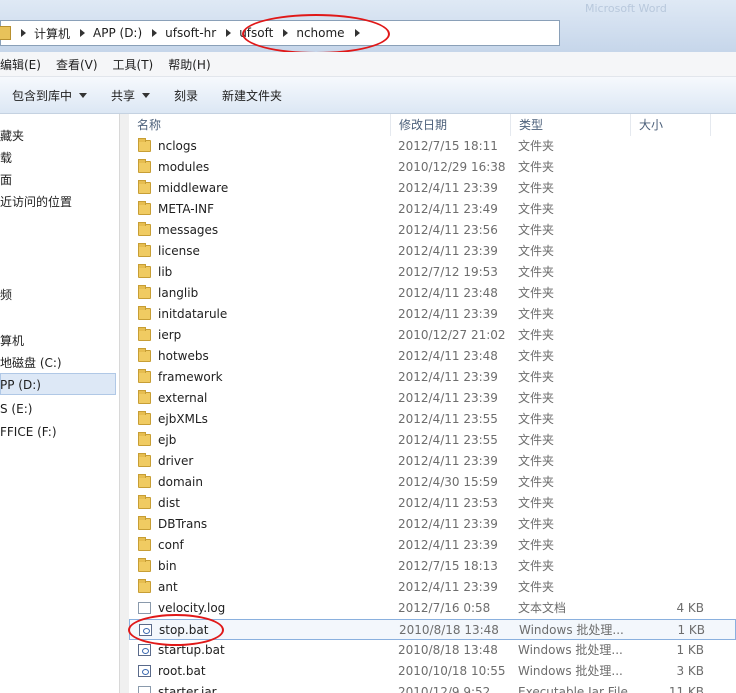 This screenshot has width=736, height=693. I want to click on file-row: ant 2012/4/11 23:39 文件夹, so click(432, 587).